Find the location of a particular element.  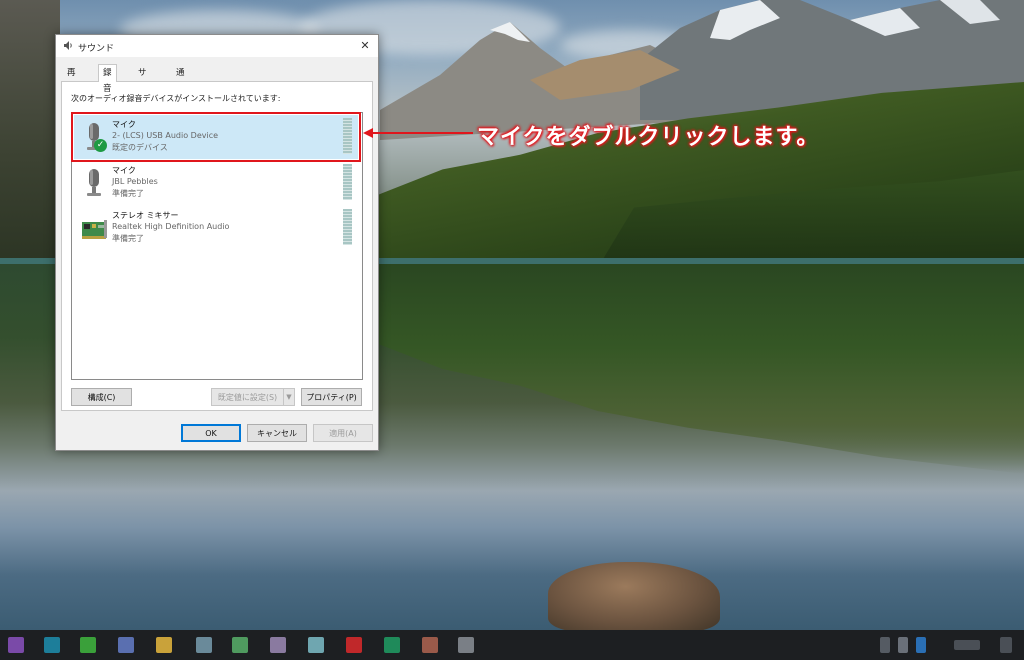

tab-communications: 通信 is located at coordinates (180, 79).